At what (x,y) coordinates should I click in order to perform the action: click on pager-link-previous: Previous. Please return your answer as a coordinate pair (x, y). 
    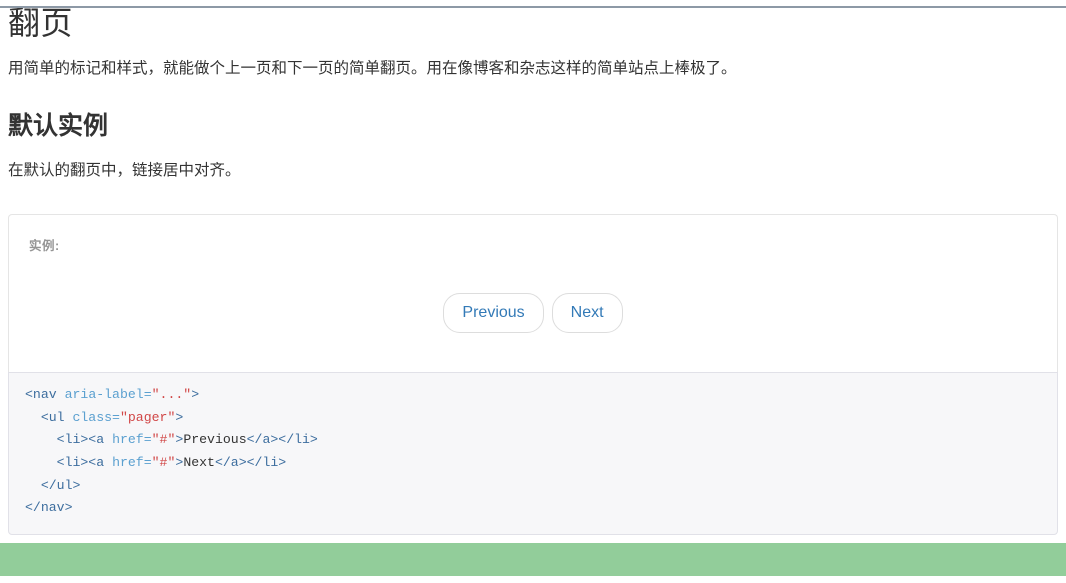
    Looking at the image, I should click on (493, 313).